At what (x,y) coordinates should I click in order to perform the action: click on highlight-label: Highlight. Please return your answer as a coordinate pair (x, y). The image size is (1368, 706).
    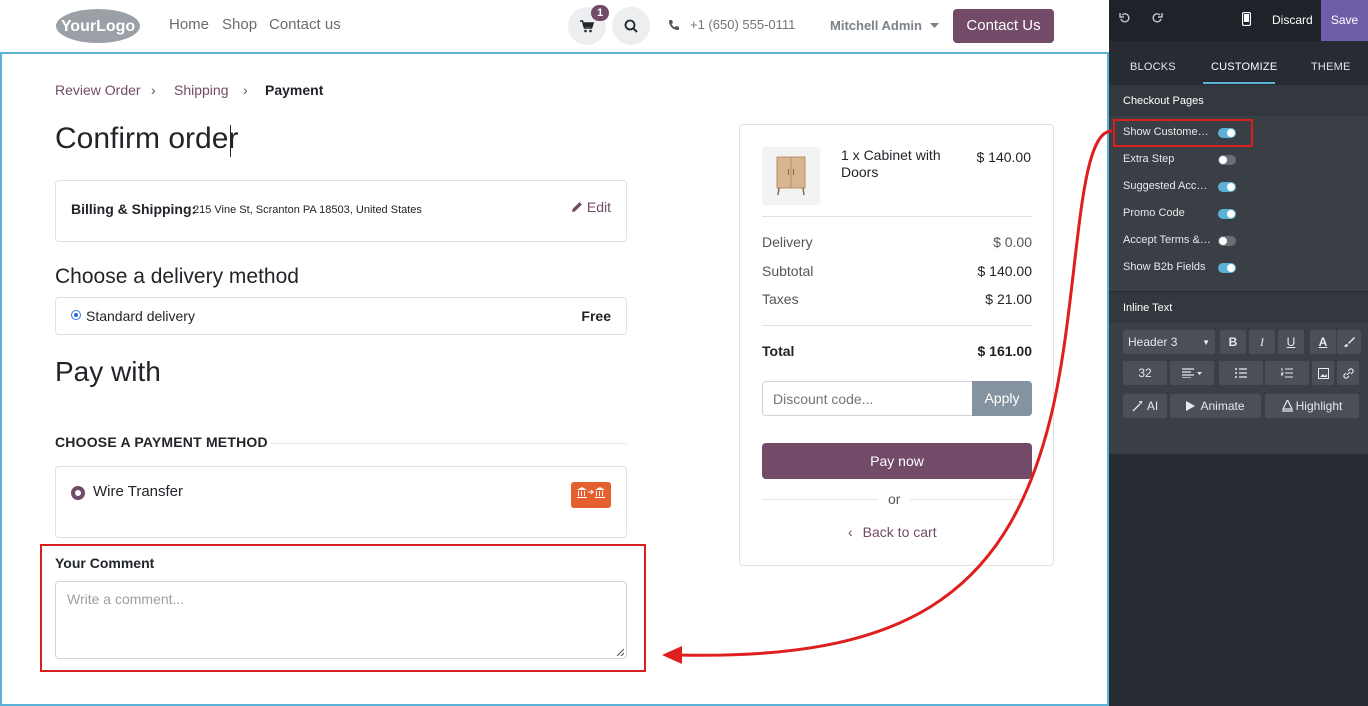
    Looking at the image, I should click on (1319, 406).